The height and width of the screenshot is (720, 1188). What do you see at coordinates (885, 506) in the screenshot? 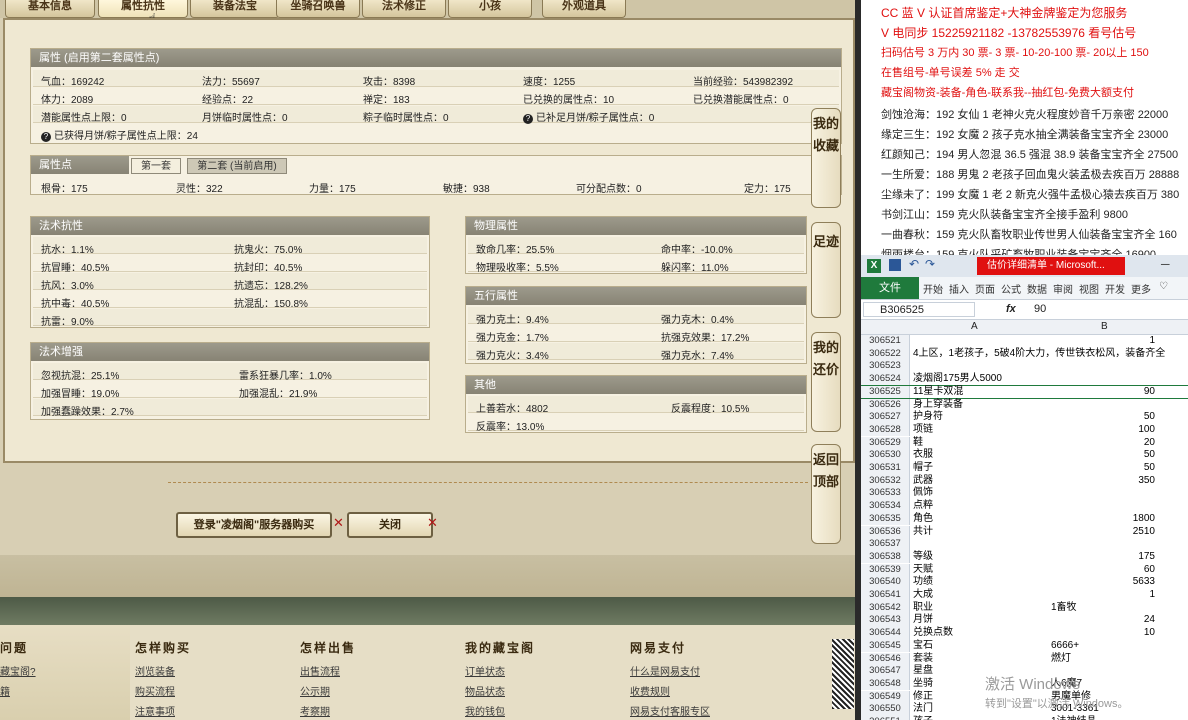
I see `row-number: 306534` at bounding box center [885, 506].